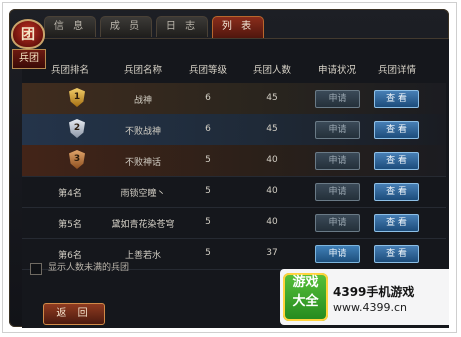 The width and height of the screenshot is (461, 337). What do you see at coordinates (36, 269) in the screenshot?
I see `show-unfilled-checkbox` at bounding box center [36, 269].